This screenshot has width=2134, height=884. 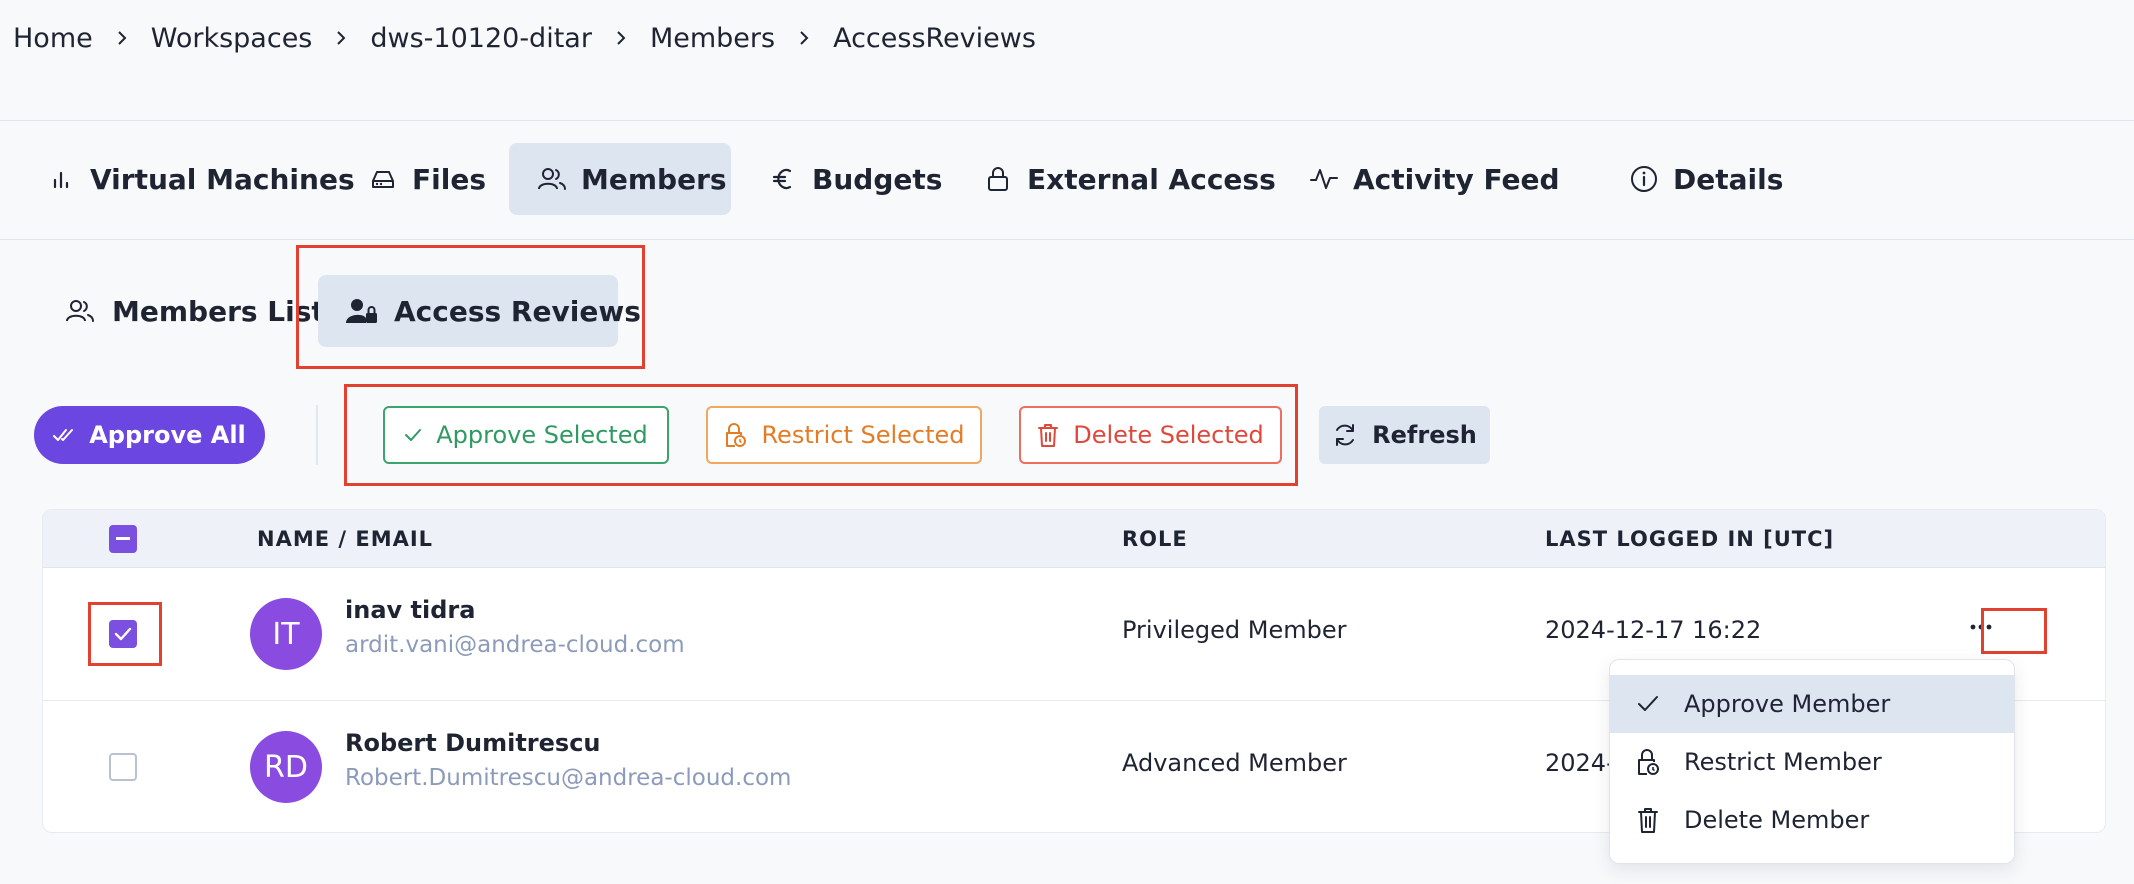 What do you see at coordinates (1777, 820) in the screenshot?
I see `menu-item-label: Delete Member` at bounding box center [1777, 820].